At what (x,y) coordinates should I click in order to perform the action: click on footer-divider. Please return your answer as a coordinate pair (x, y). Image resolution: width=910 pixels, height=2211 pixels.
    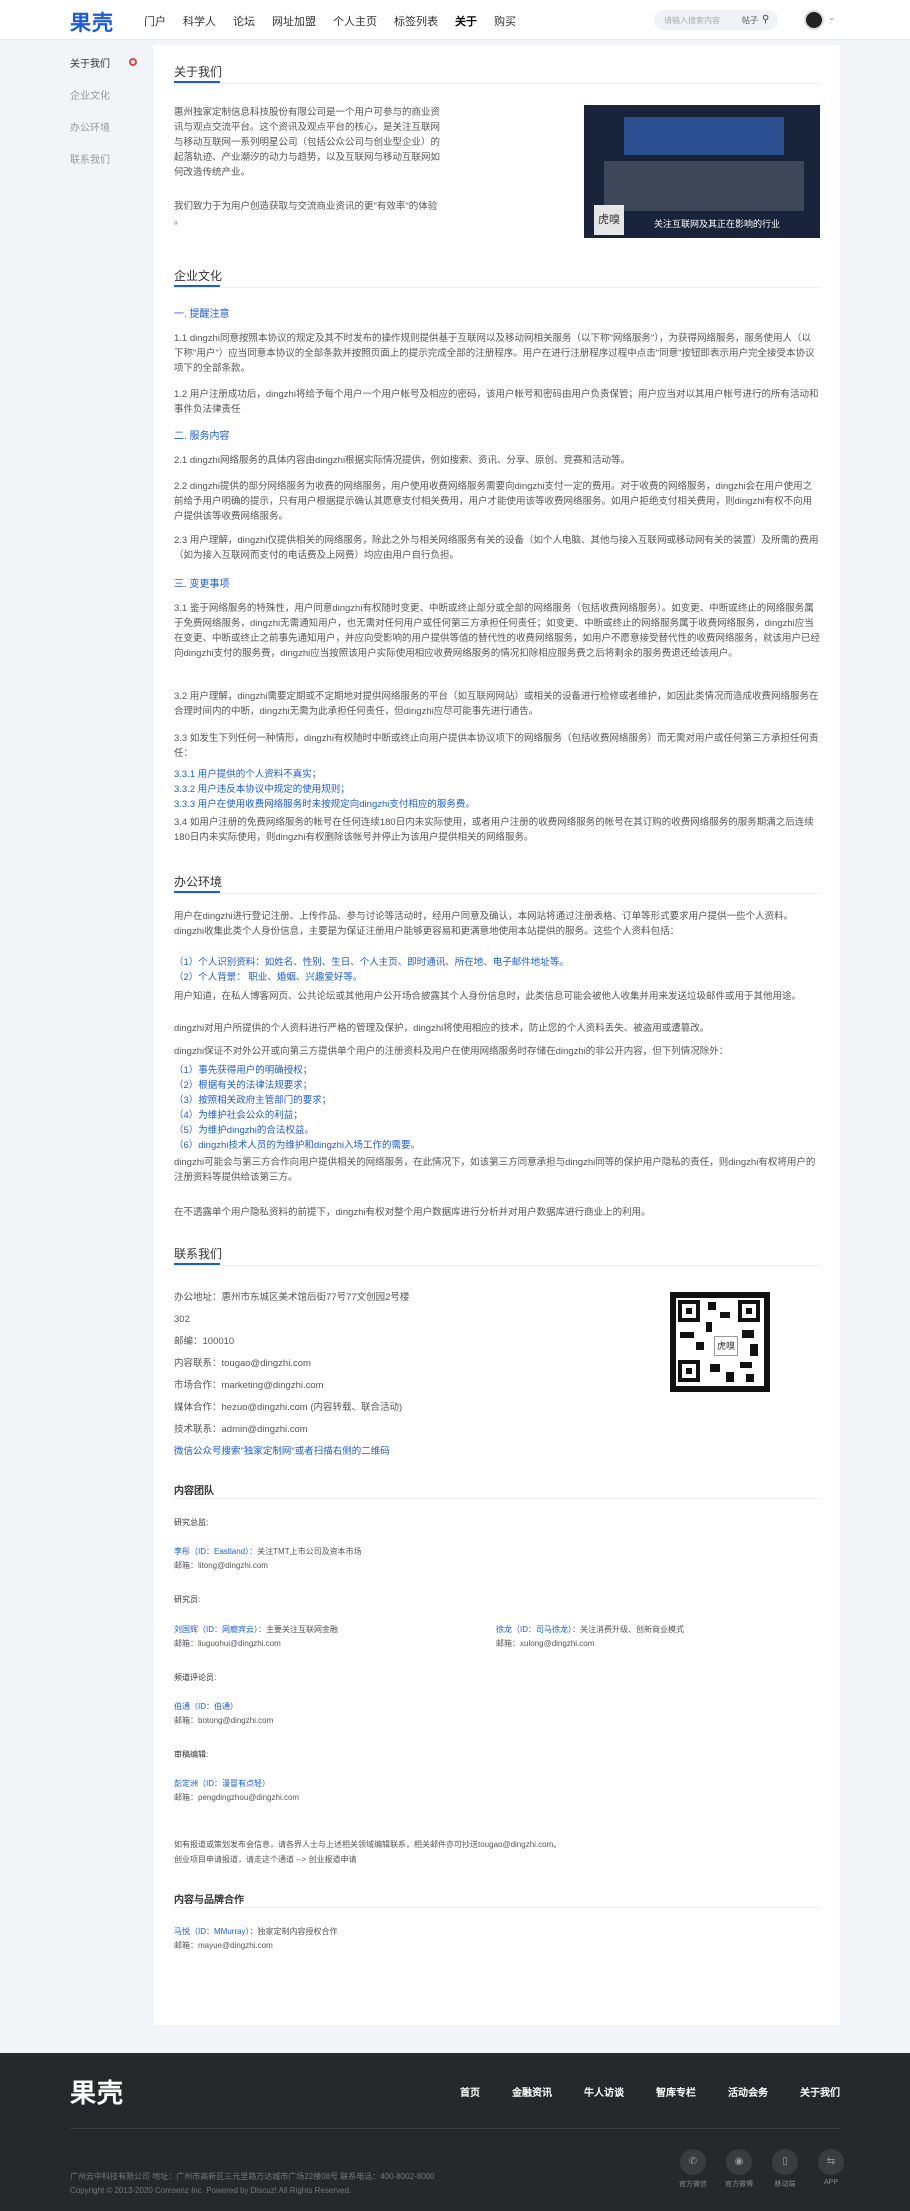
    Looking at the image, I should click on (455, 2128).